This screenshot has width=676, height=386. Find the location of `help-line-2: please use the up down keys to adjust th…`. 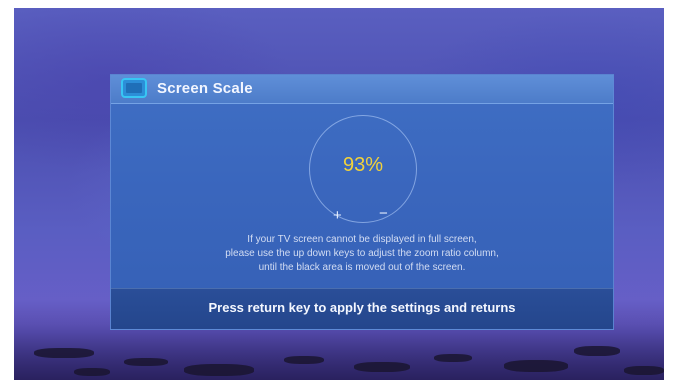

help-line-2: please use the up down keys to adjust th… is located at coordinates (362, 253).